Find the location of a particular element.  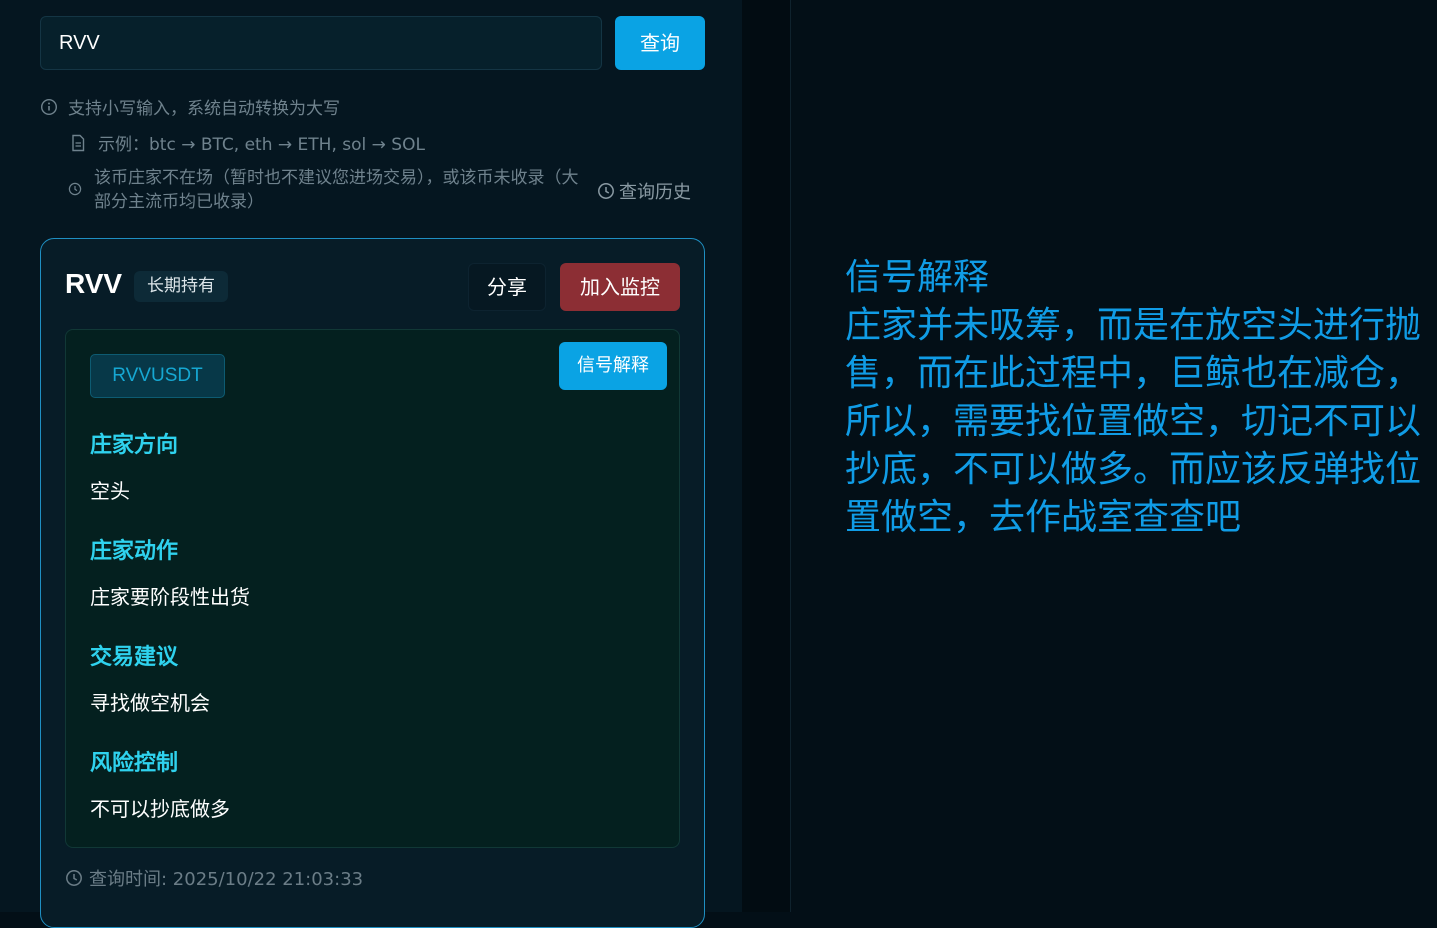

lowercase-hint-text: 支持小写输入，系统自动转换为大写 is located at coordinates (204, 109).